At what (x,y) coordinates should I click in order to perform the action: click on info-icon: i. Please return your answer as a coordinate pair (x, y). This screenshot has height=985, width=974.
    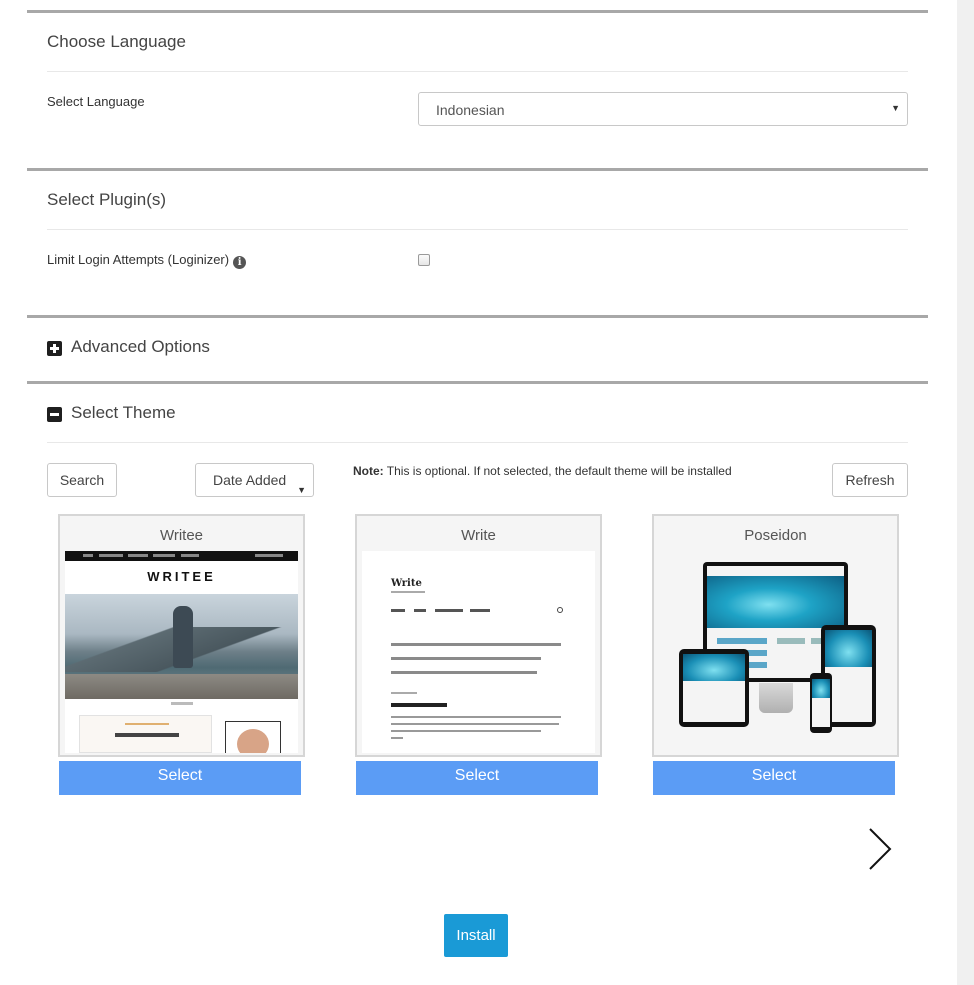
    Looking at the image, I should click on (240, 262).